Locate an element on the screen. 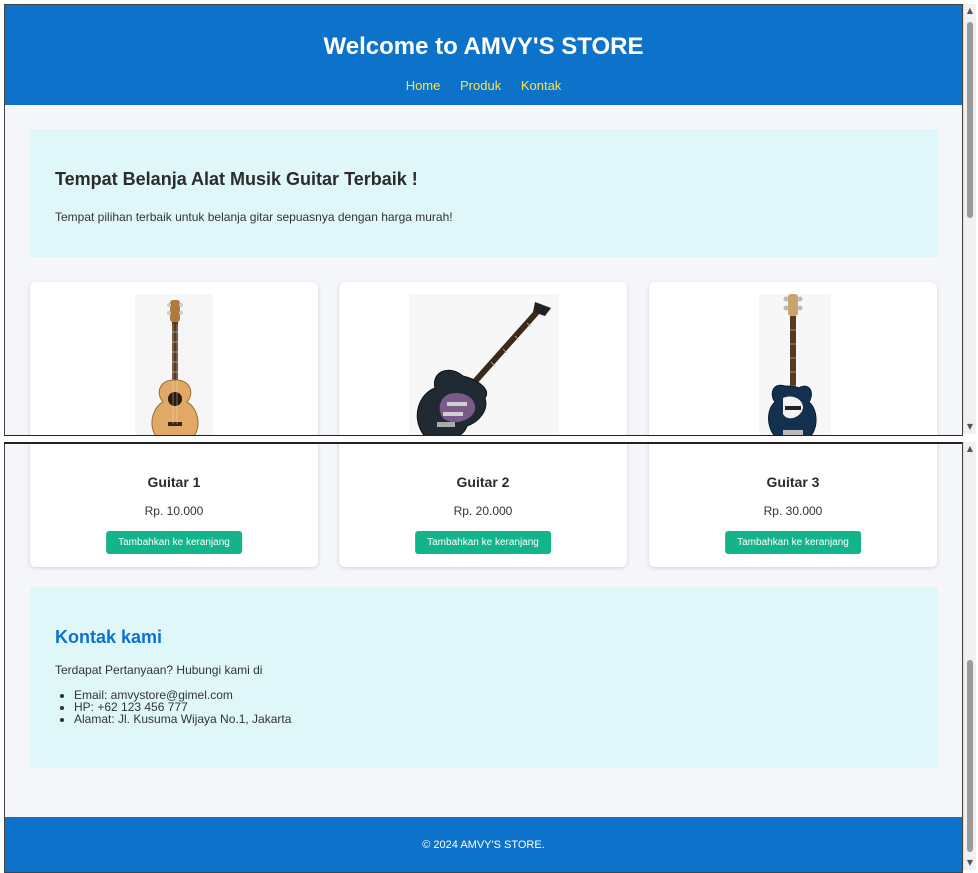  bass-guitar-icon is located at coordinates (795, 364).